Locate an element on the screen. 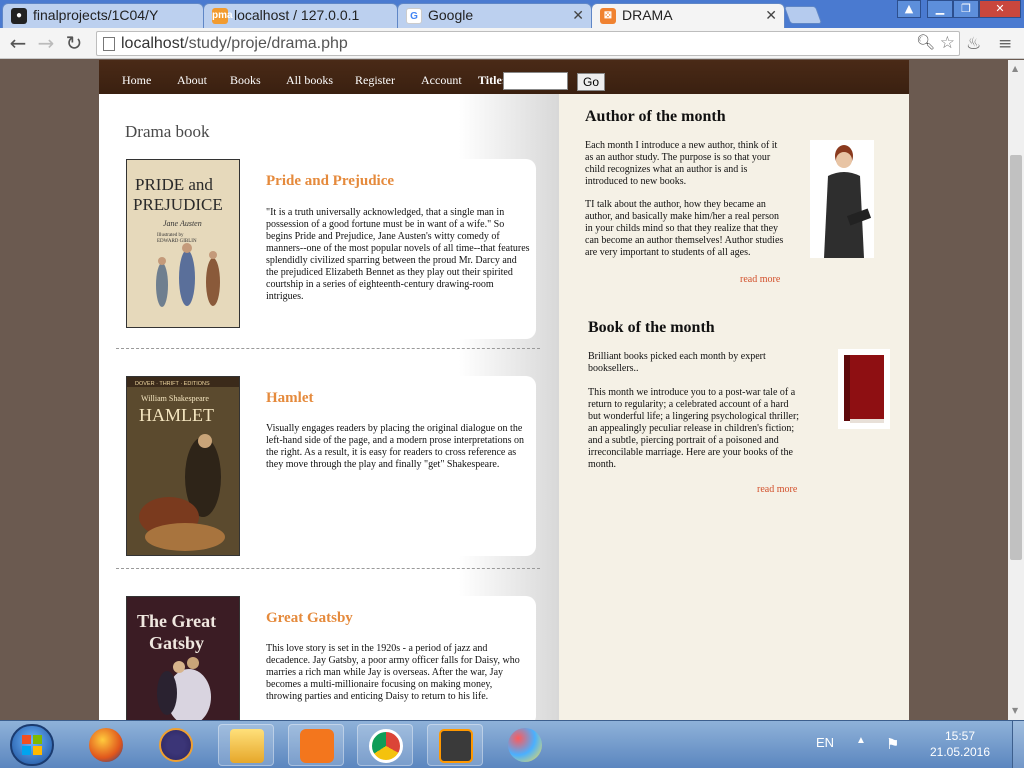 The image size is (1024, 768). cover-title-line: Gatsby is located at coordinates (176, 643).